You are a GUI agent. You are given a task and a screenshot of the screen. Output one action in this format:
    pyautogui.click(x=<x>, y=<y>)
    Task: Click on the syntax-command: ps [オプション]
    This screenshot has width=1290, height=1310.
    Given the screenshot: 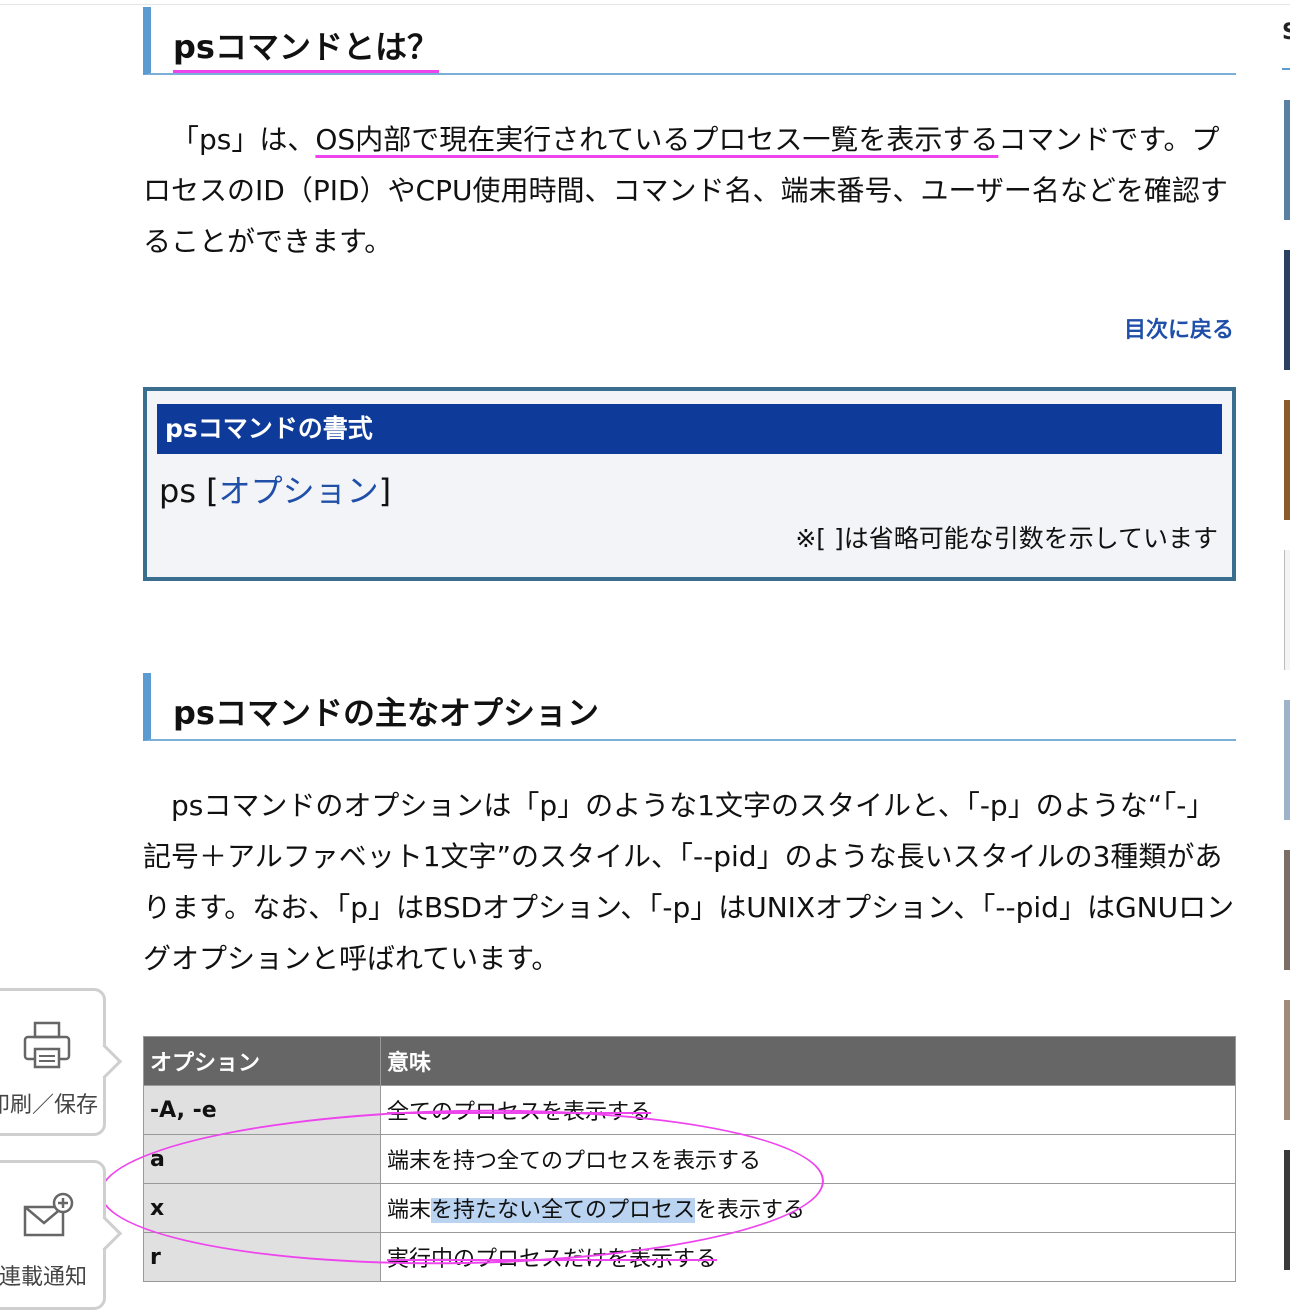 What is the action you would take?
    pyautogui.click(x=275, y=489)
    